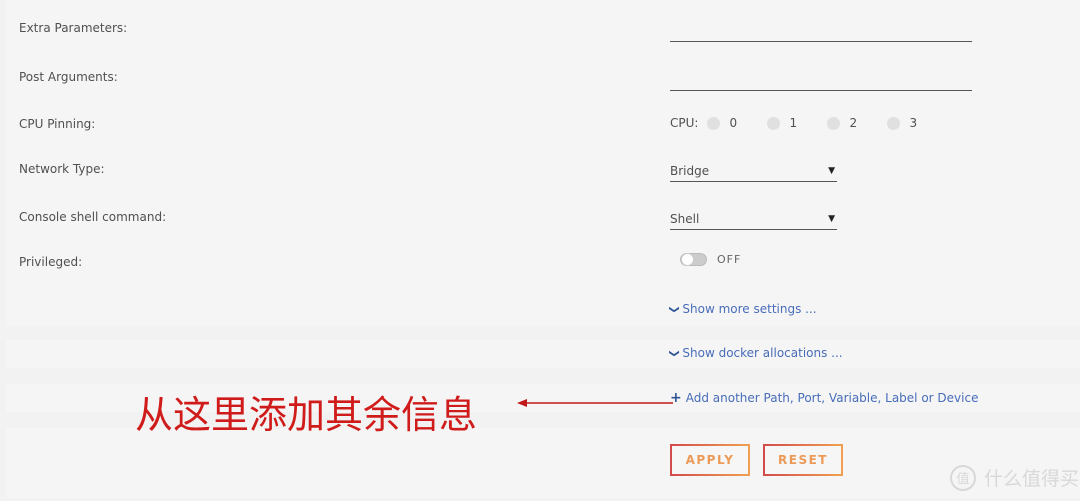 This screenshot has height=501, width=1080. Describe the element at coordinates (543, 354) in the screenshot. I see `docker-allocations-band` at that location.